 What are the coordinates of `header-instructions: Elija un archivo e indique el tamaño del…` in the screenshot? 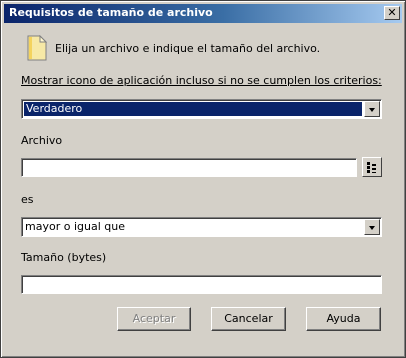 It's located at (188, 48).